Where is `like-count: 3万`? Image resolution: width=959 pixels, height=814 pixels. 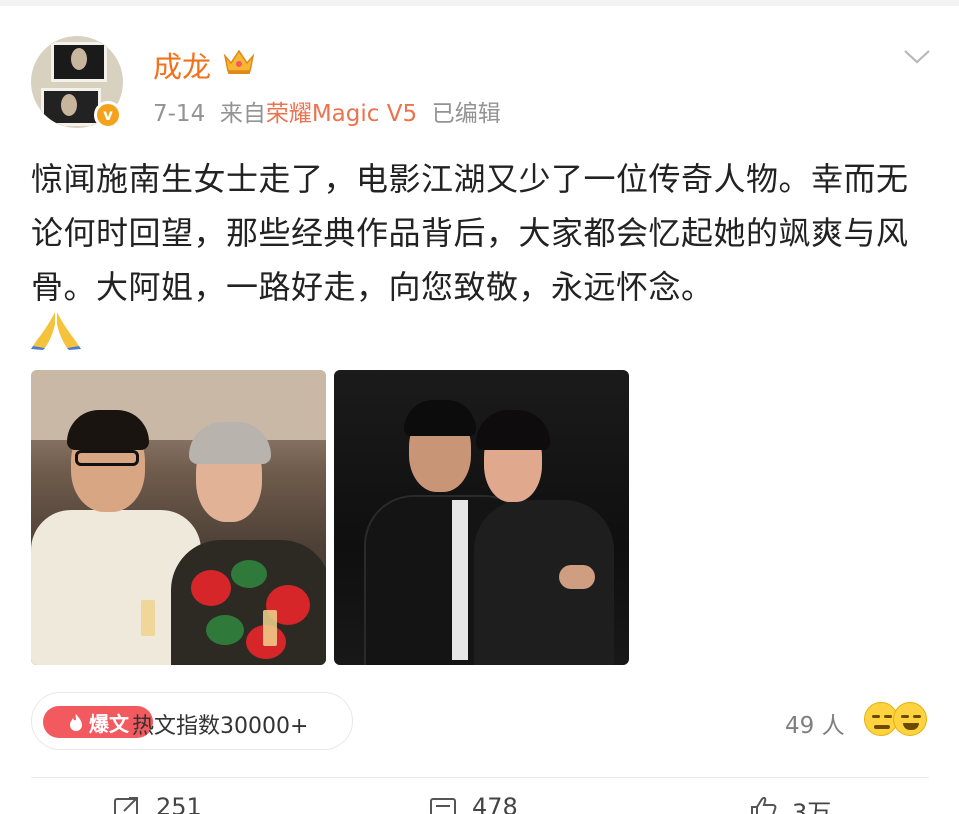
like-count: 3万 is located at coordinates (812, 806).